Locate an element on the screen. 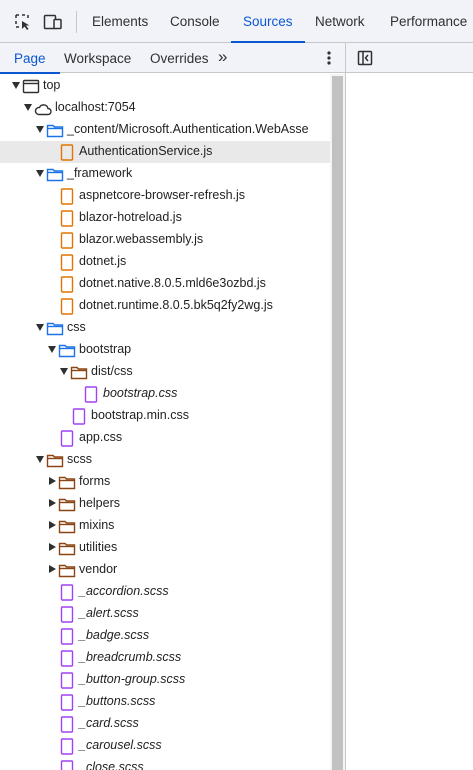  tree-item: _framework is located at coordinates (165, 174).